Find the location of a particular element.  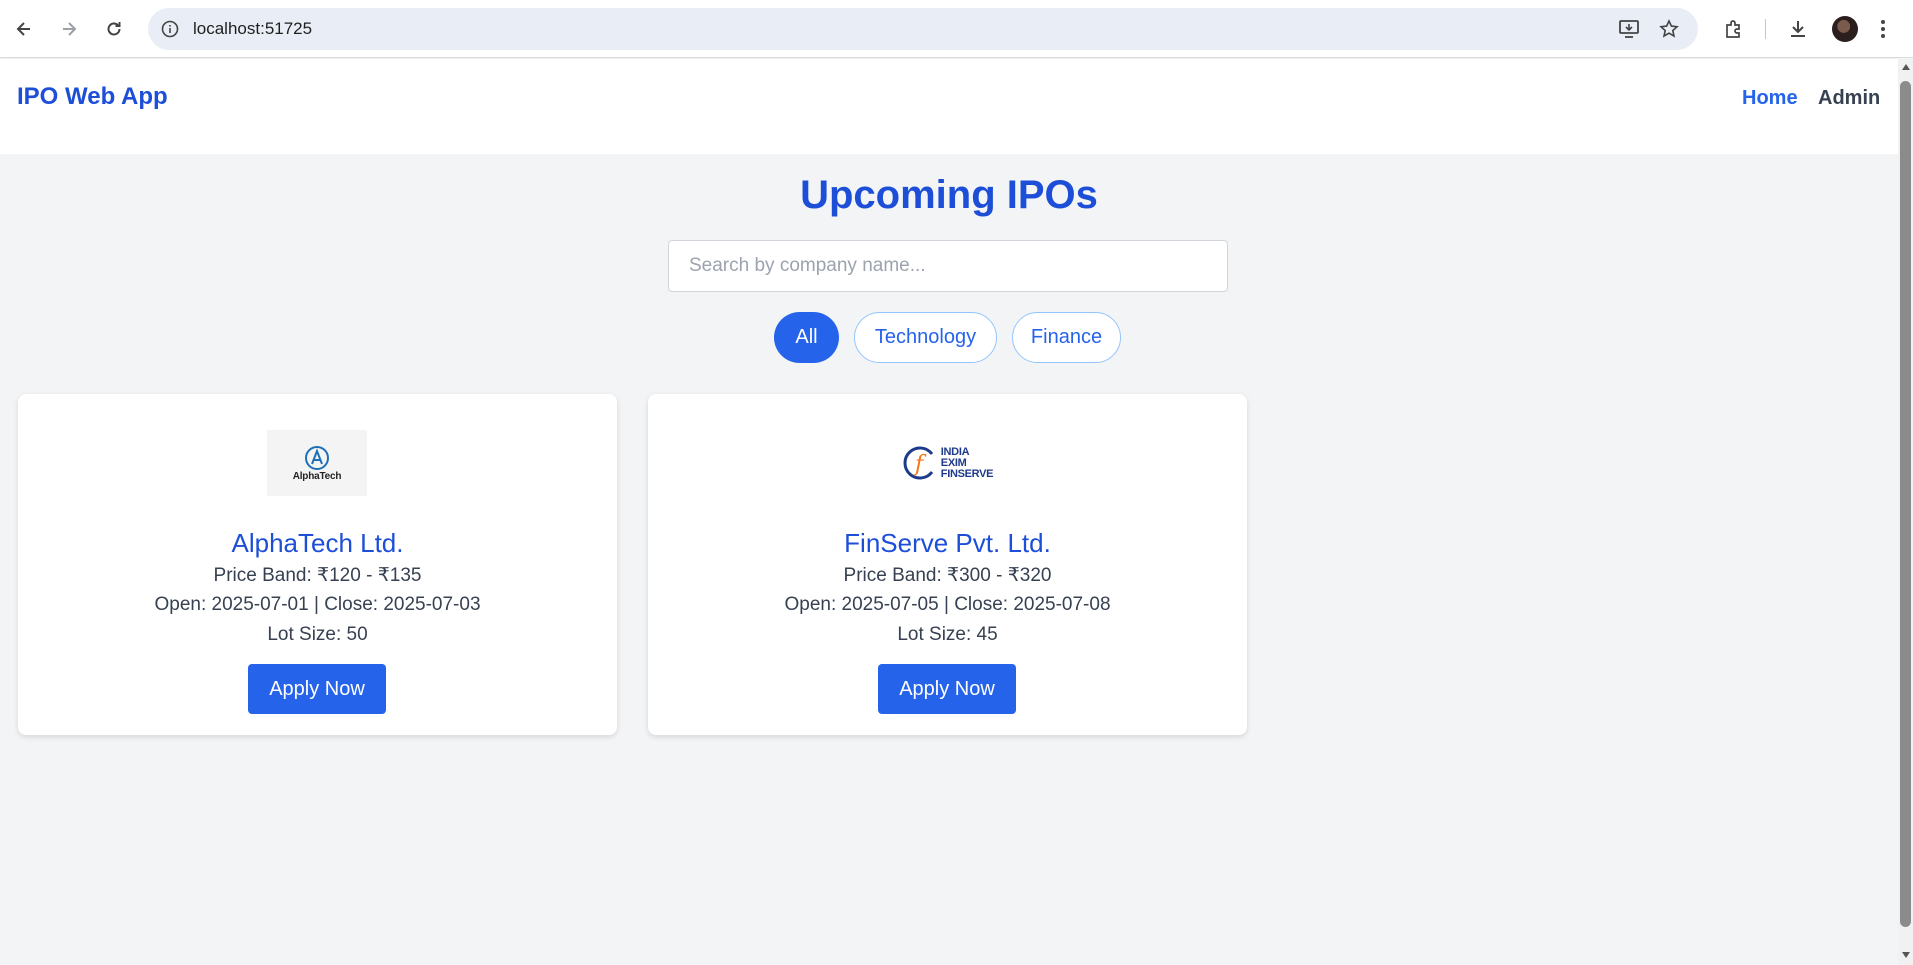

lot-size: Lot Size: 45 is located at coordinates (947, 634).